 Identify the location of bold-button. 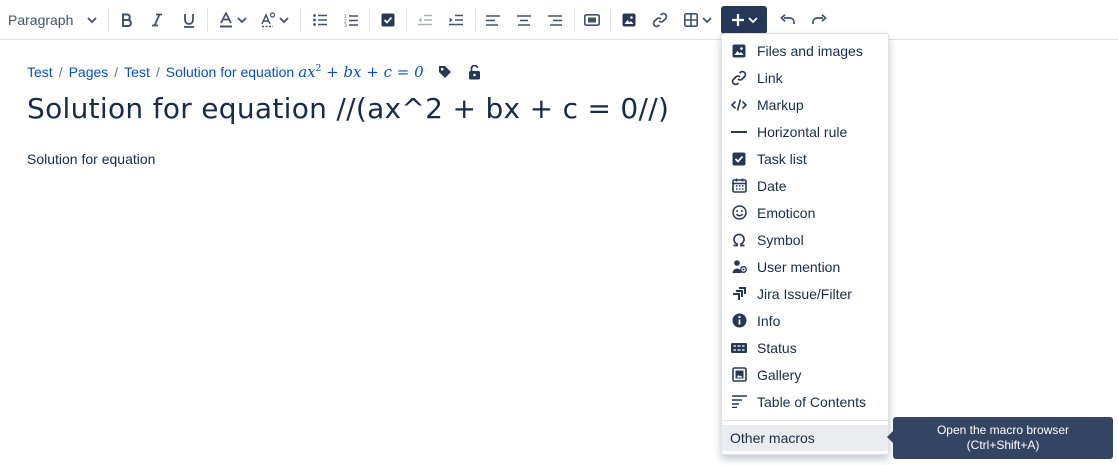
(127, 20).